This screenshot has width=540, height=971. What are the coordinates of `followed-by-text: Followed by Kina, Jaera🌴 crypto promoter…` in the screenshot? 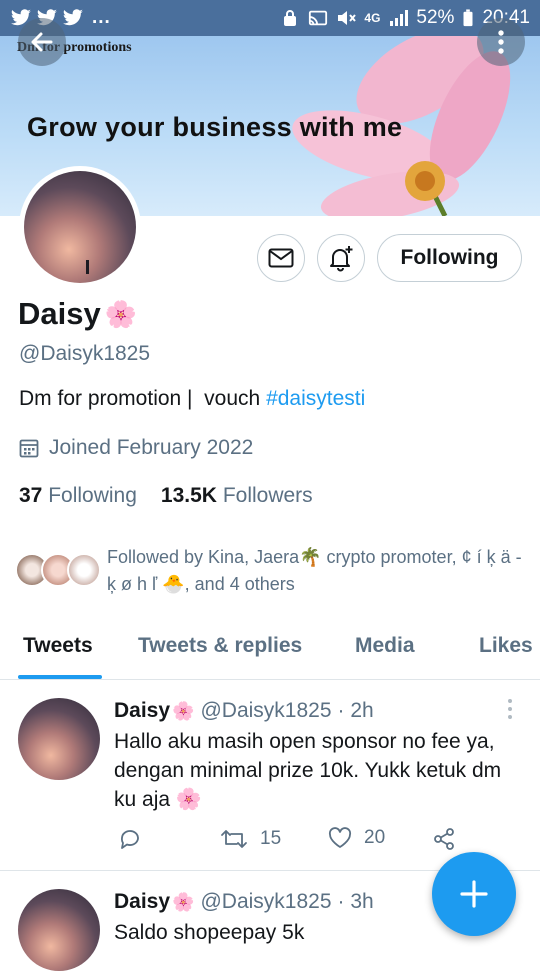 It's located at (314, 570).